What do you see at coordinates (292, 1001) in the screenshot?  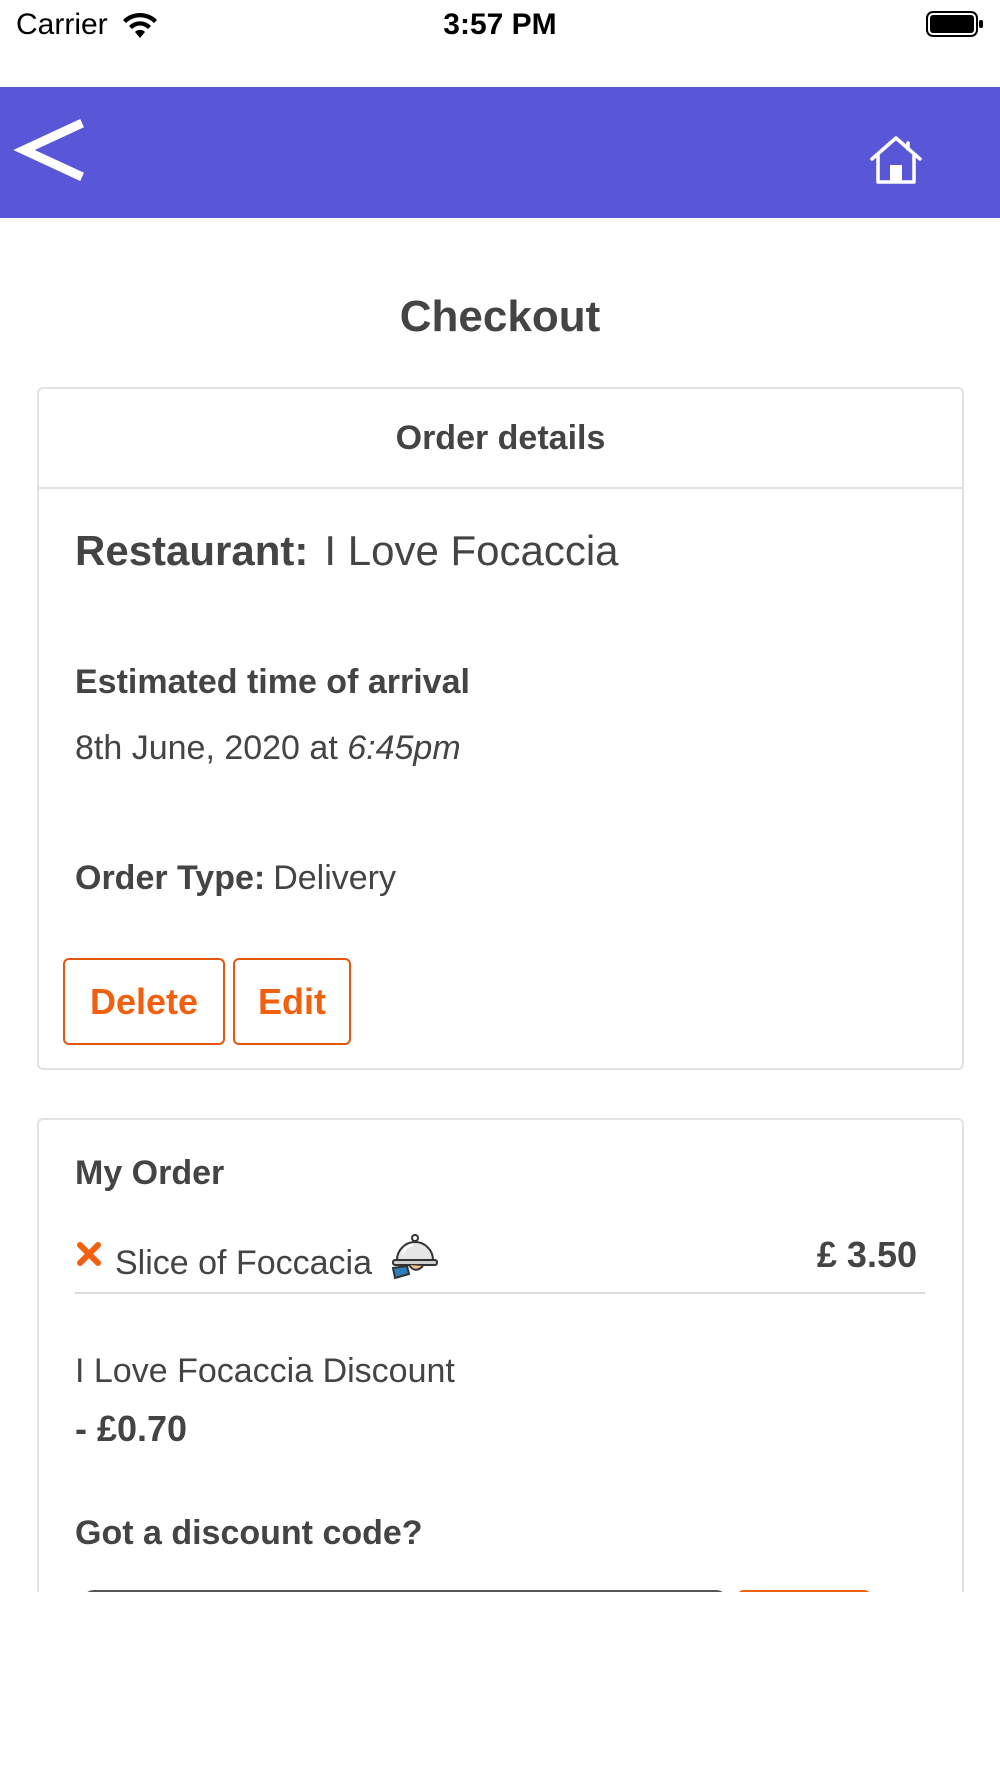 I see `edit-button: Edit` at bounding box center [292, 1001].